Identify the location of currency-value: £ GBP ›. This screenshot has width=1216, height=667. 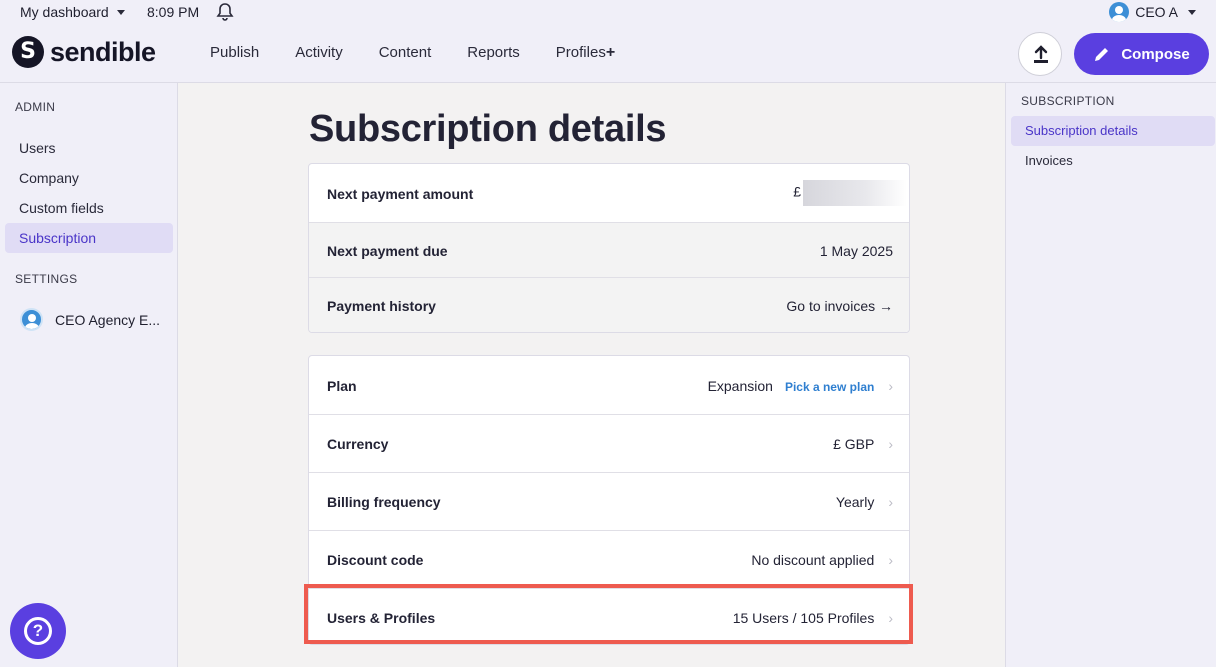
(863, 444).